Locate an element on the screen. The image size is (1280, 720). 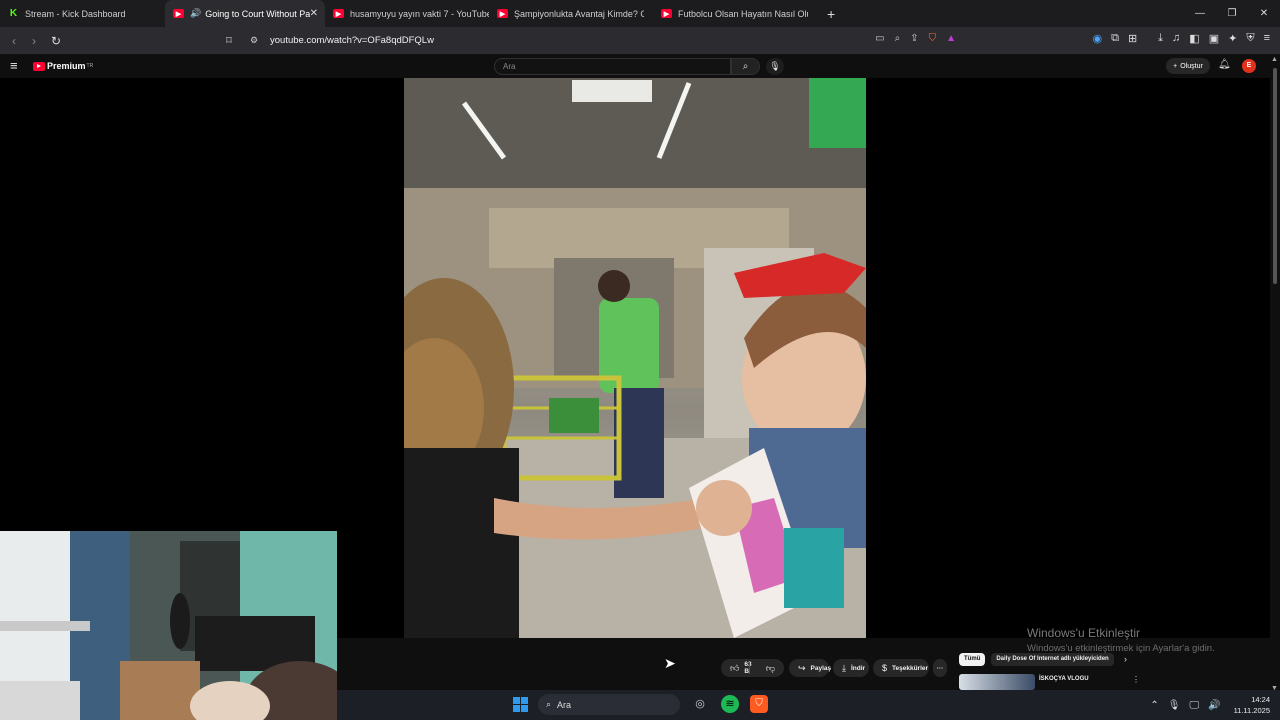
thumbs-down-icon: 👎︎ is located at coordinates (770, 668).